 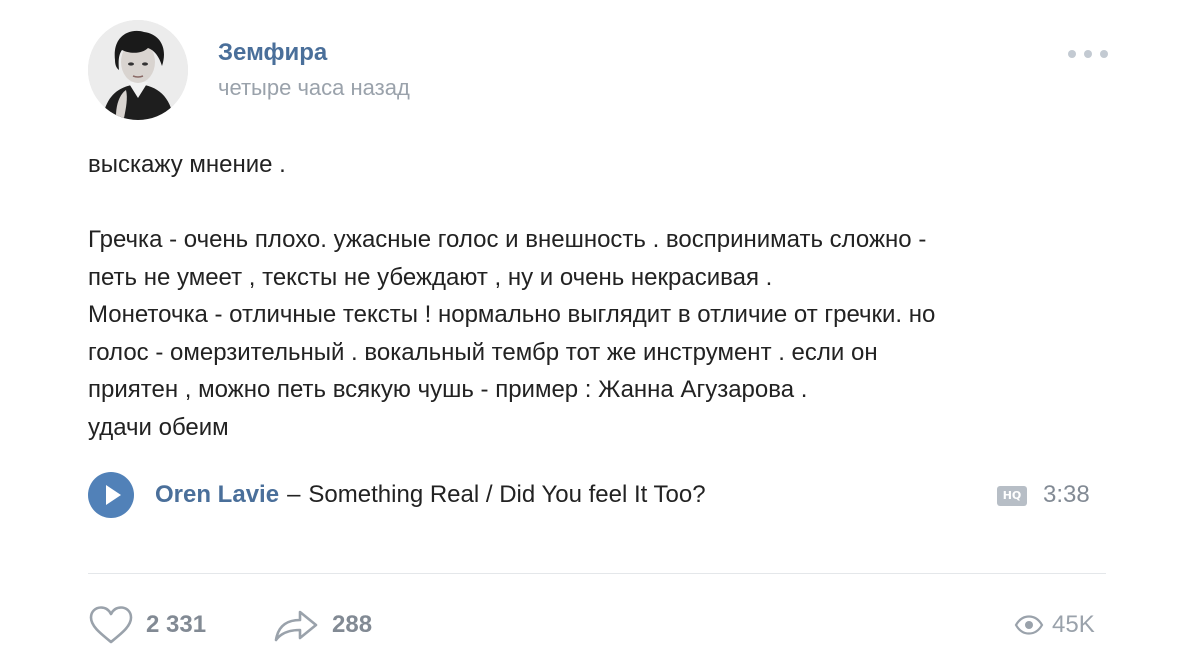 What do you see at coordinates (352, 624) in the screenshot?
I see `share-count: 288` at bounding box center [352, 624].